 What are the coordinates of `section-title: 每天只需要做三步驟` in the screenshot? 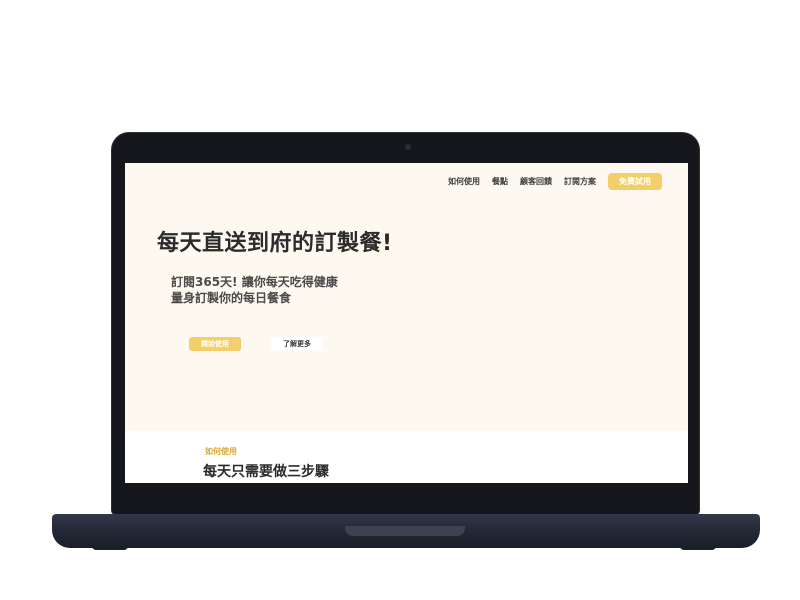 It's located at (266, 472).